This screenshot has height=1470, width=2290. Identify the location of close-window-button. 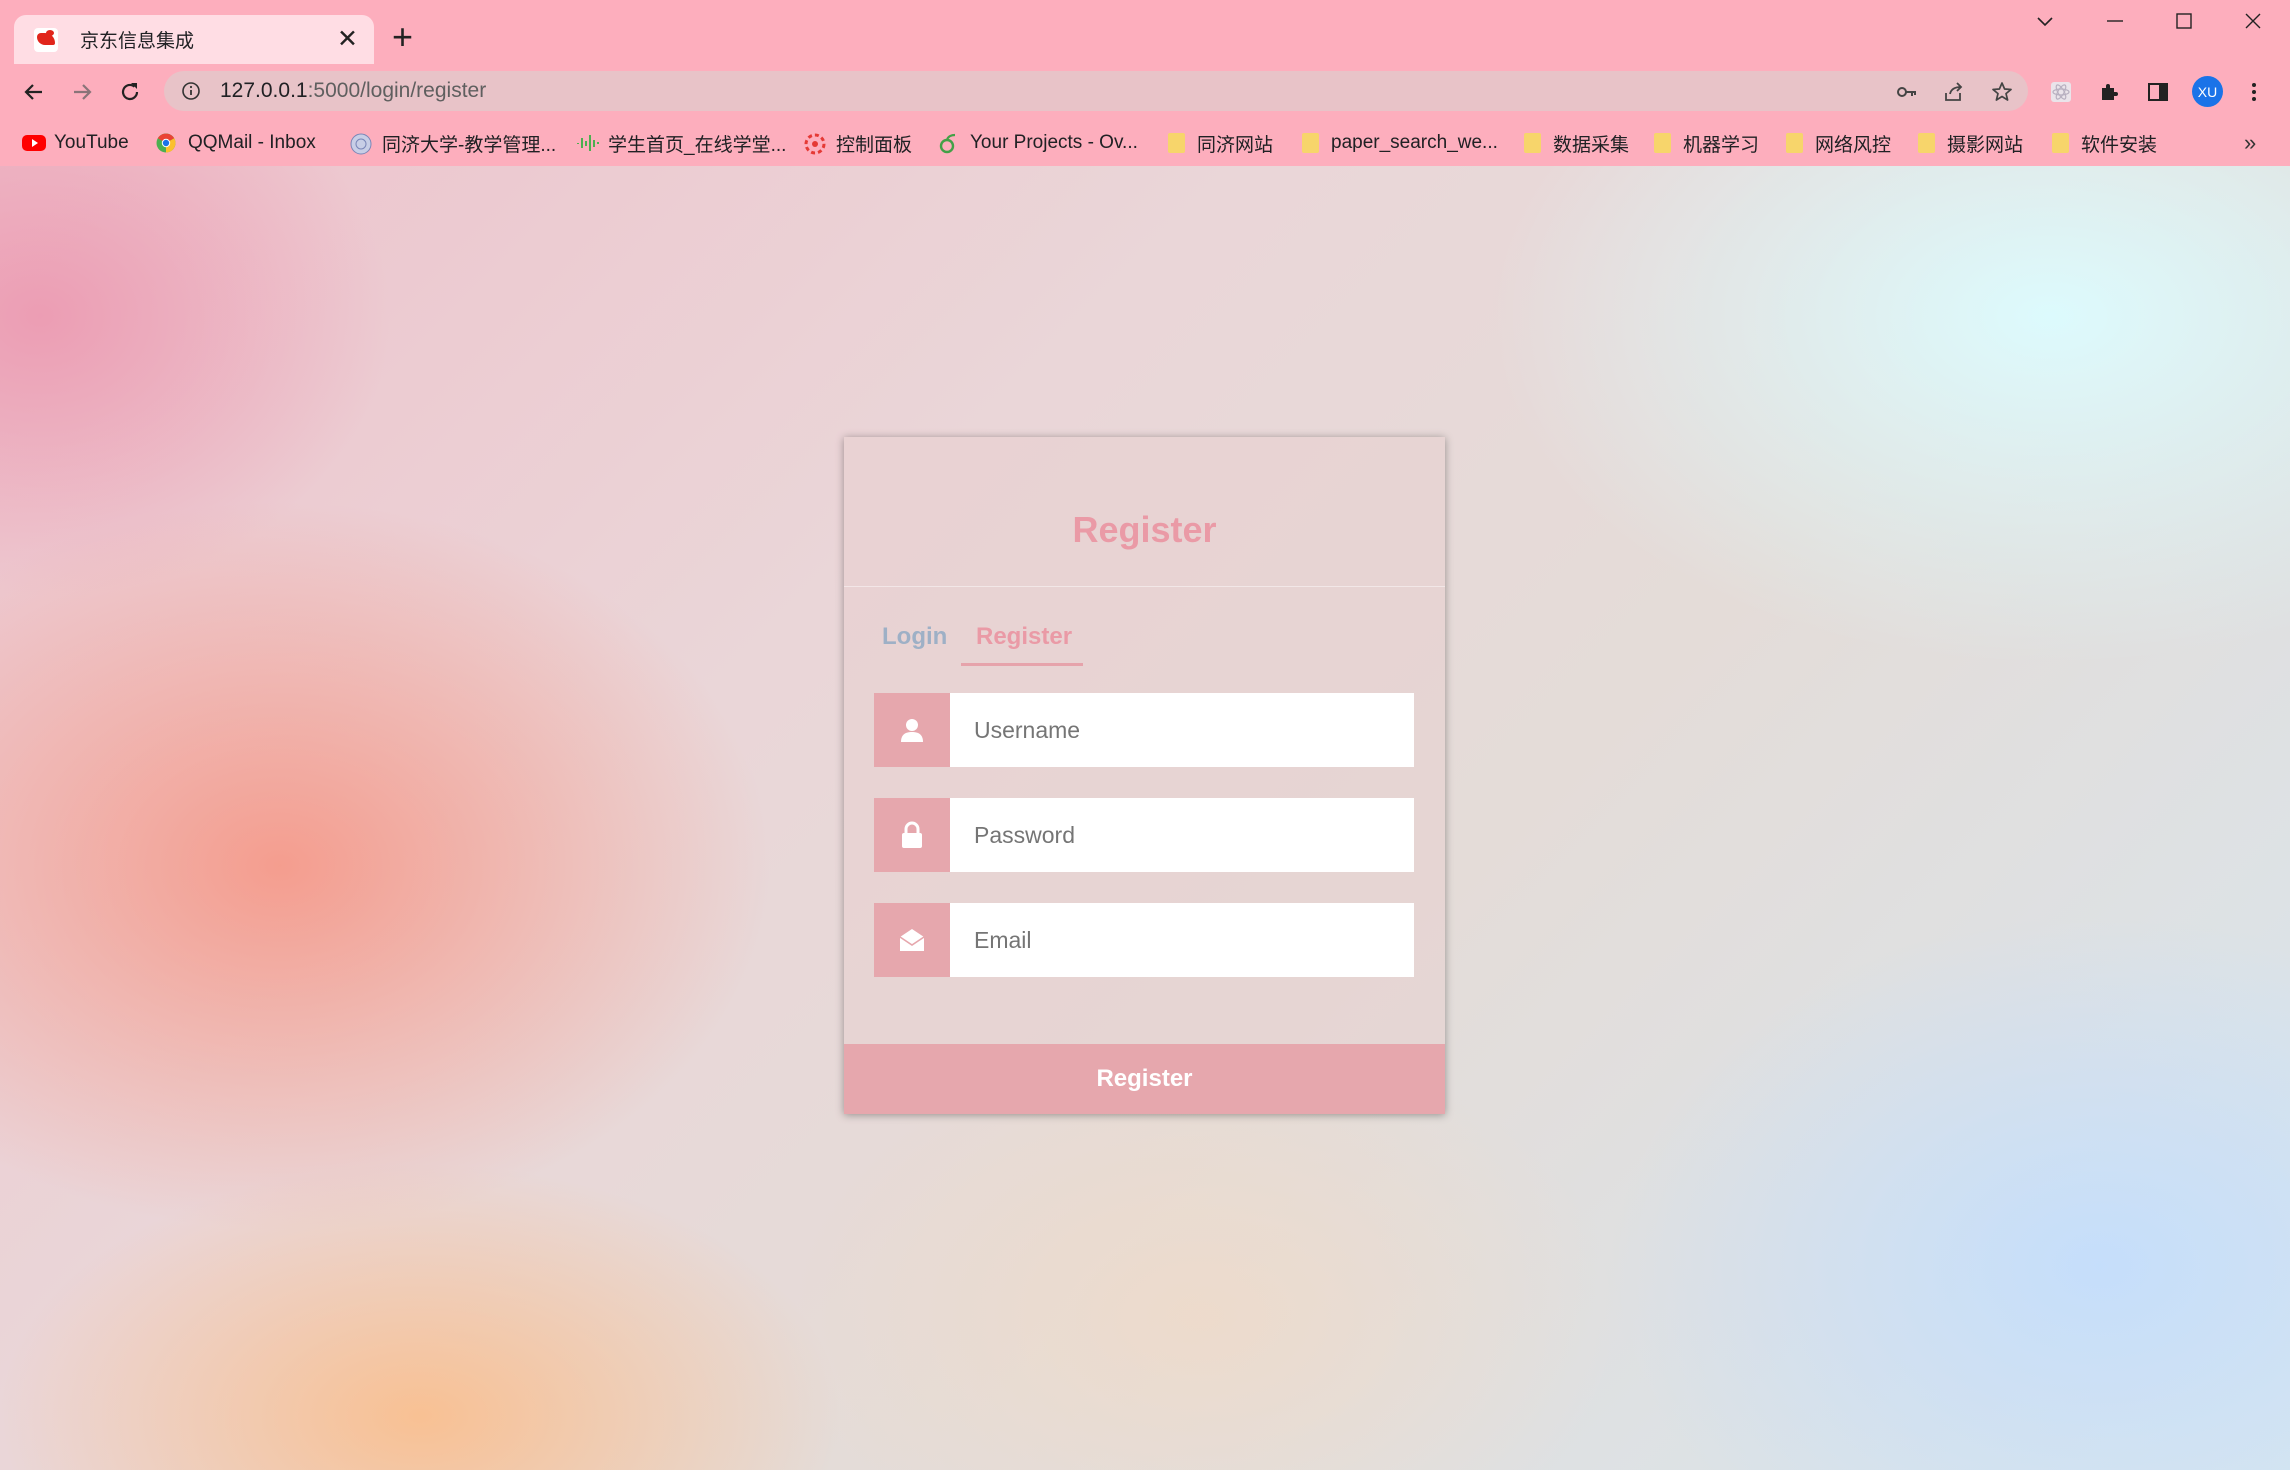
(2253, 23).